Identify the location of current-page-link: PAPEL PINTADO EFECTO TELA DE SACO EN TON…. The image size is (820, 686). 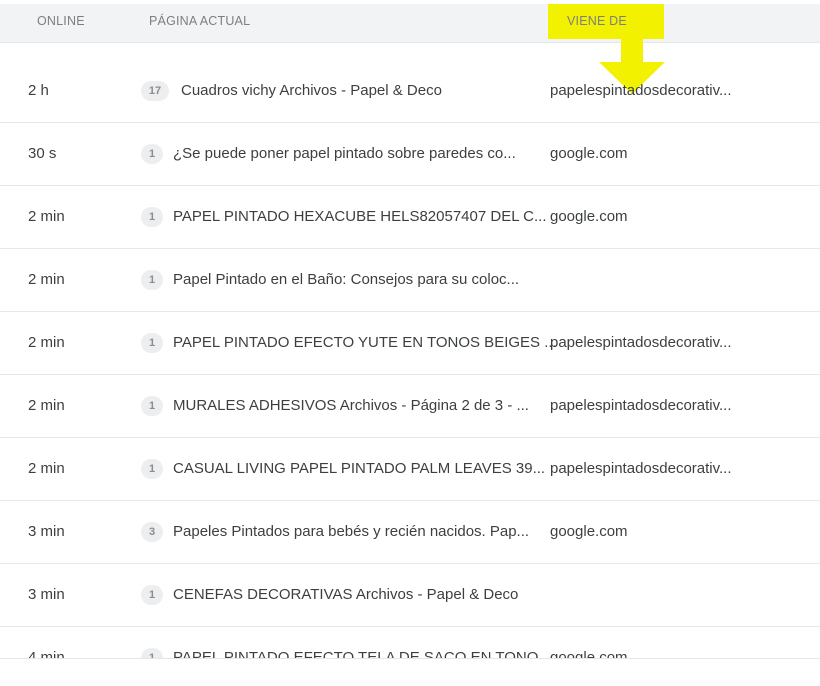
(362, 653).